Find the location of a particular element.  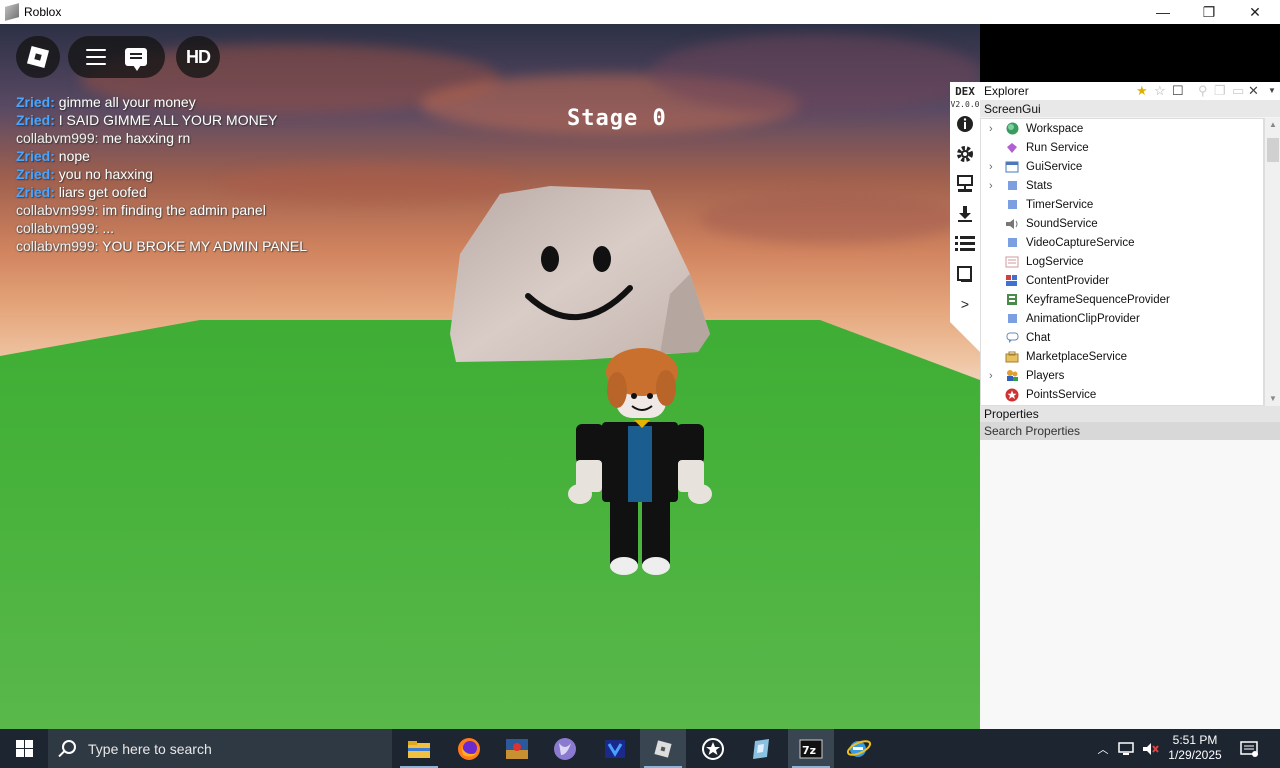

tree-item-contentprovider: ContentProvider is located at coordinates (1122, 280).